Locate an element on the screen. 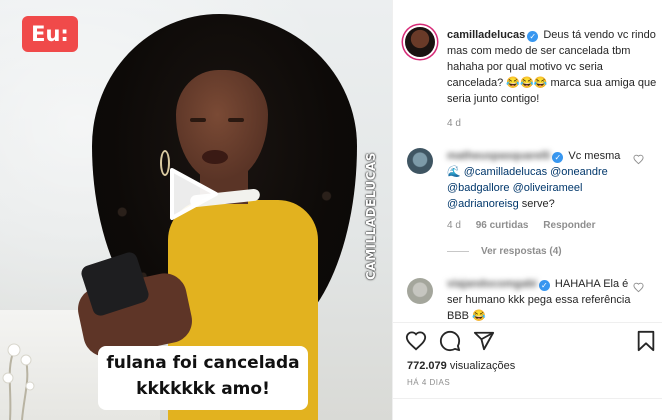 The image size is (662, 420). video-caption: fulana foi cancelada kkkkkkk amo! is located at coordinates (203, 378).